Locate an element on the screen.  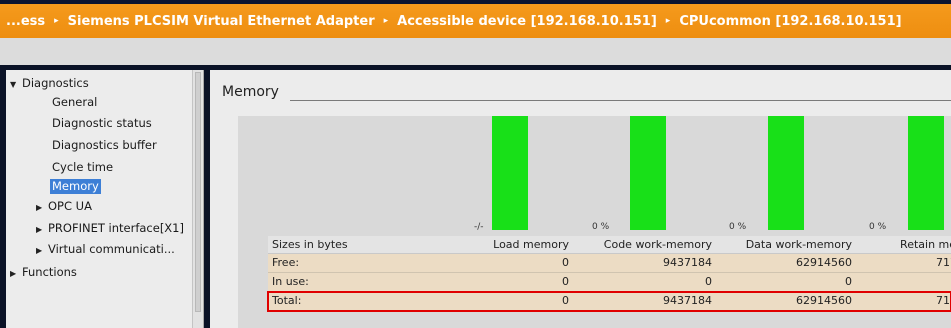
nav-item-label: Diagnostics buffer is located at coordinates (104, 145).